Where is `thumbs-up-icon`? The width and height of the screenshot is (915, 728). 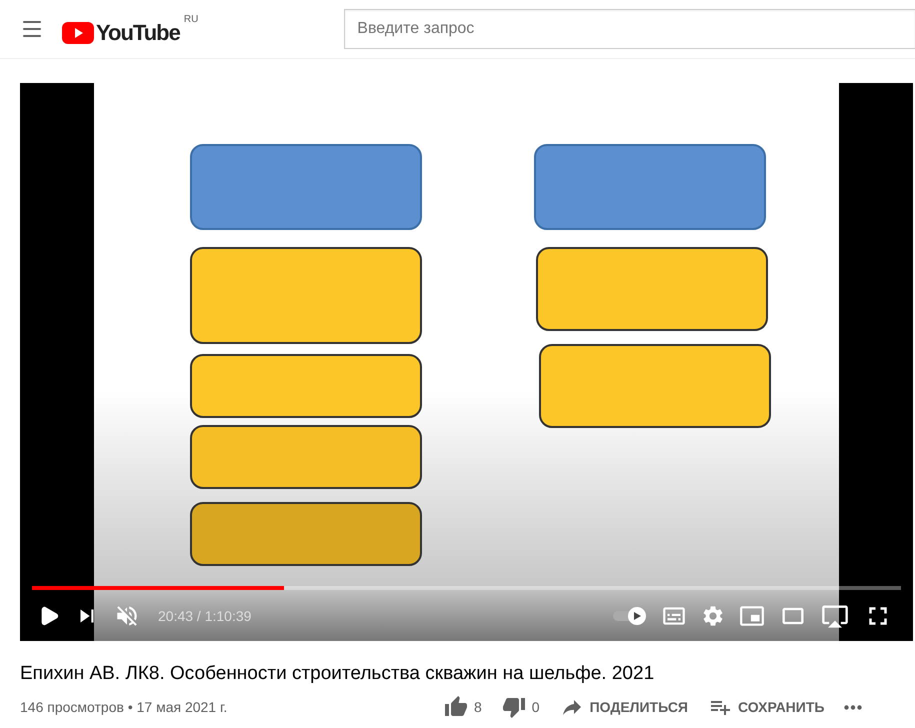
thumbs-up-icon is located at coordinates (456, 707).